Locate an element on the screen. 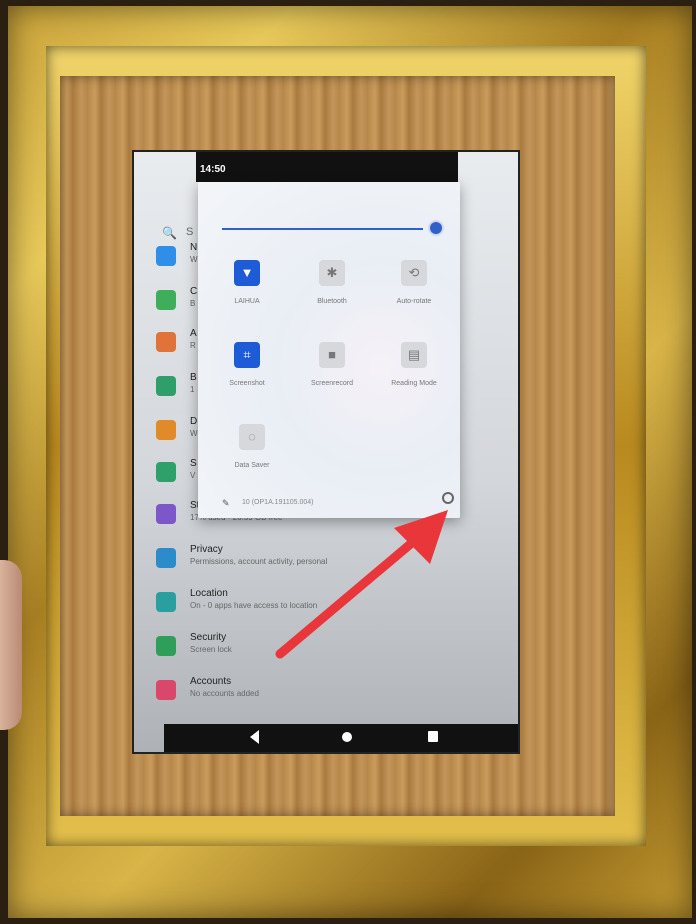 The image size is (696, 924). settings-item-title: N is located at coordinates (194, 247).